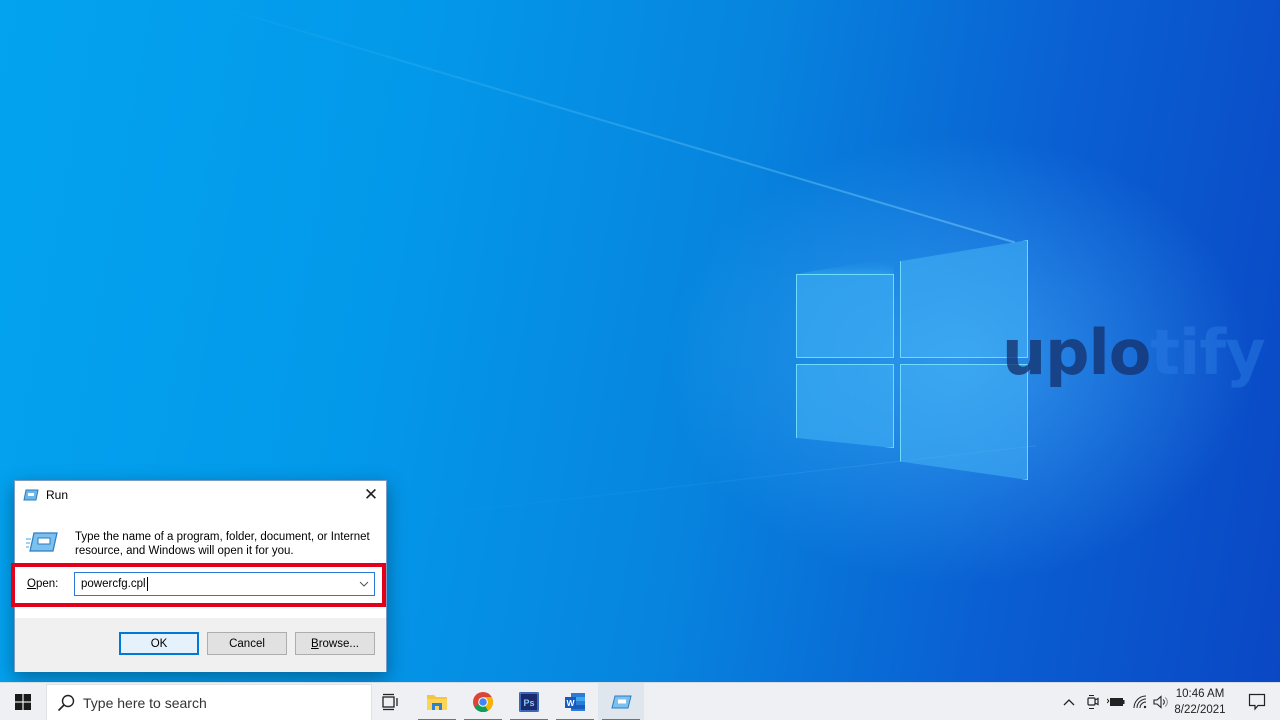 This screenshot has height=720, width=1280. Describe the element at coordinates (66, 702) in the screenshot. I see `search-icon` at that location.